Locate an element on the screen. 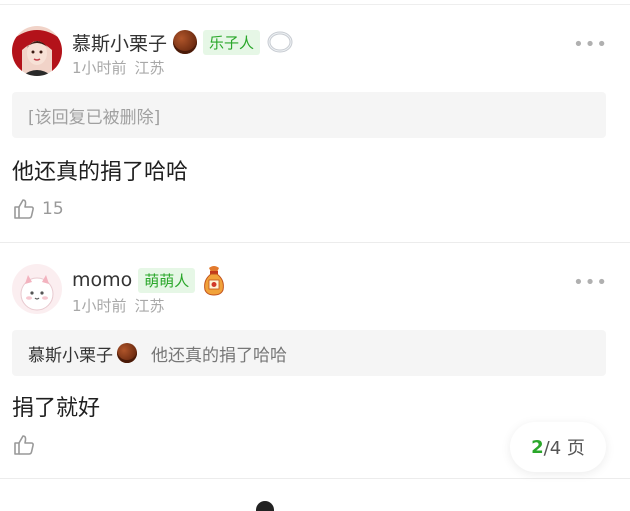 This screenshot has width=630, height=511. user-tag: 乐子人 is located at coordinates (232, 42).